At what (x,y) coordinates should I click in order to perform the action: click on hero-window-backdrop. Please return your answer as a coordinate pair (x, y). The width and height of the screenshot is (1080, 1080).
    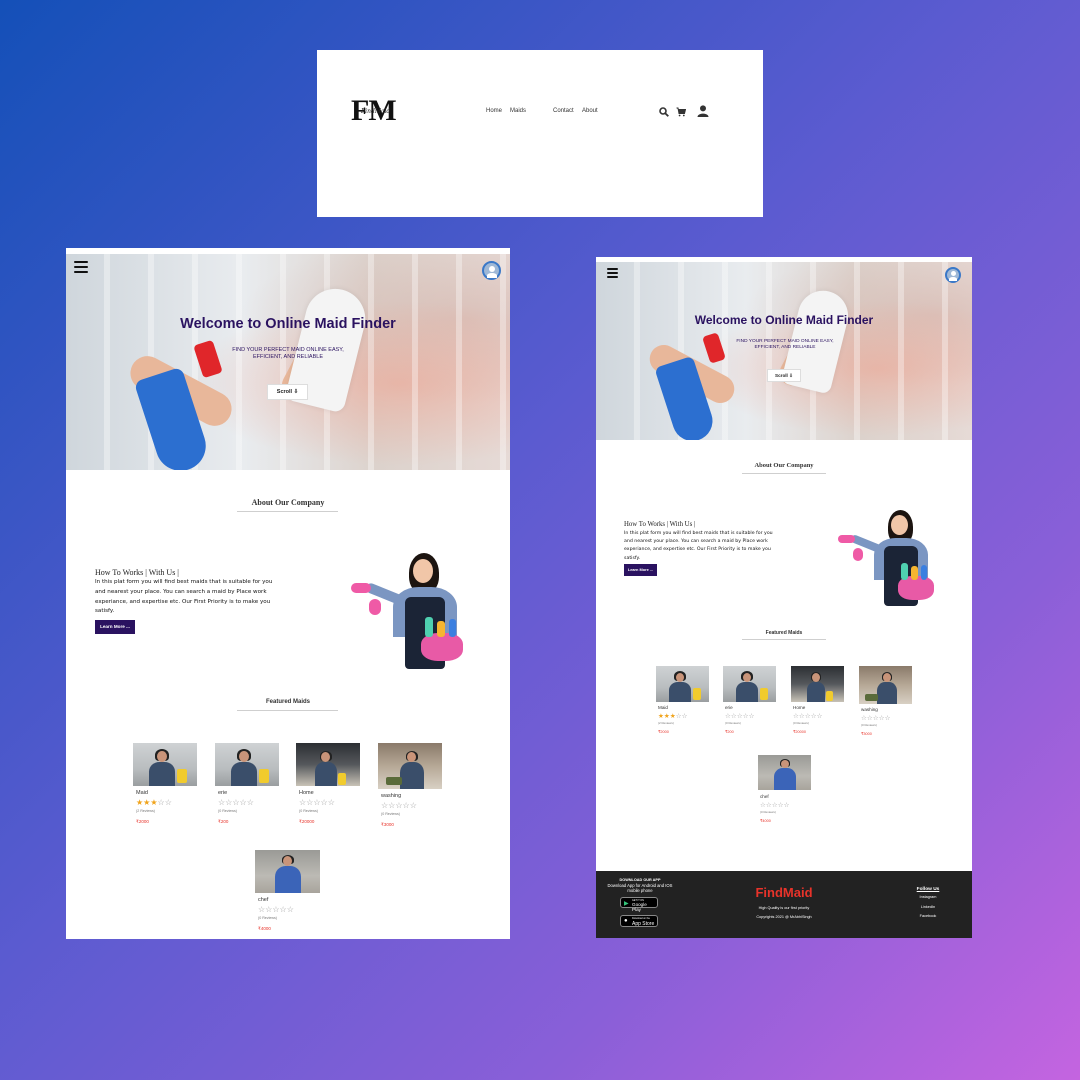
    Looking at the image, I should click on (288, 362).